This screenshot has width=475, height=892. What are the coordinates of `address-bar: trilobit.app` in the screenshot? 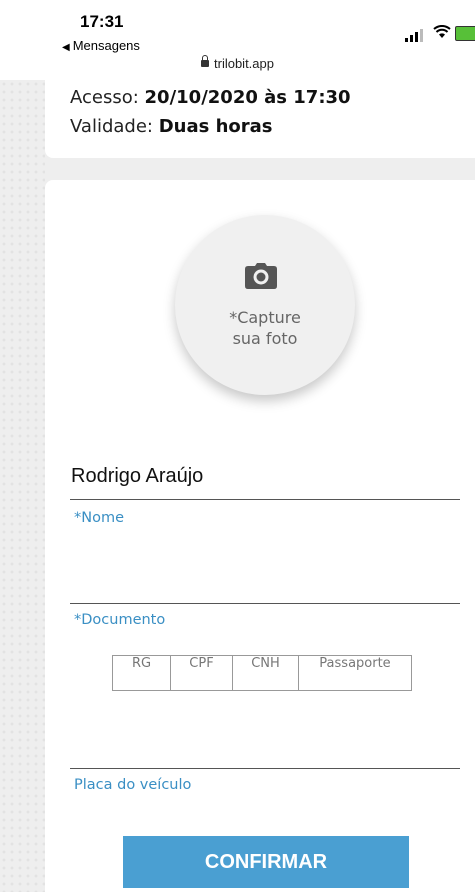 It's located at (237, 63).